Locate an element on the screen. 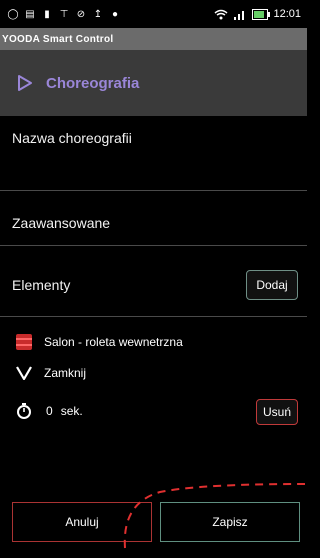  add-element-button: Dodaj is located at coordinates (272, 285).